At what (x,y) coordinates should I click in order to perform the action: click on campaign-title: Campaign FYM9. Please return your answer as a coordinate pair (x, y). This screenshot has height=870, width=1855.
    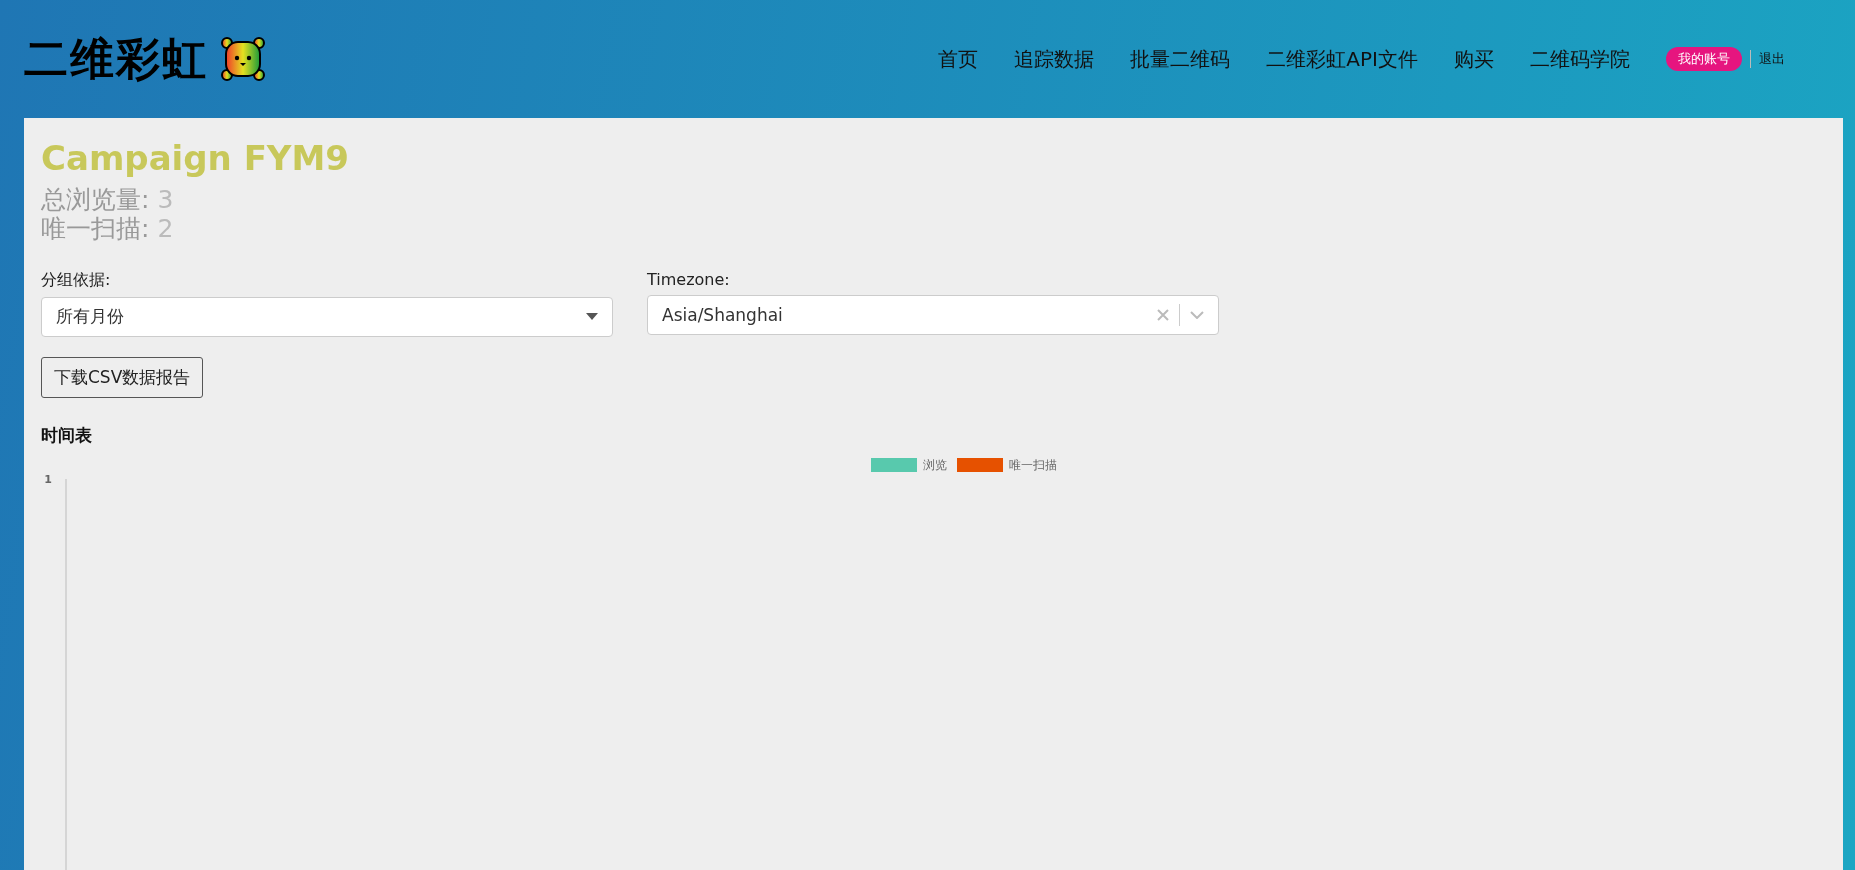
    Looking at the image, I should click on (195, 158).